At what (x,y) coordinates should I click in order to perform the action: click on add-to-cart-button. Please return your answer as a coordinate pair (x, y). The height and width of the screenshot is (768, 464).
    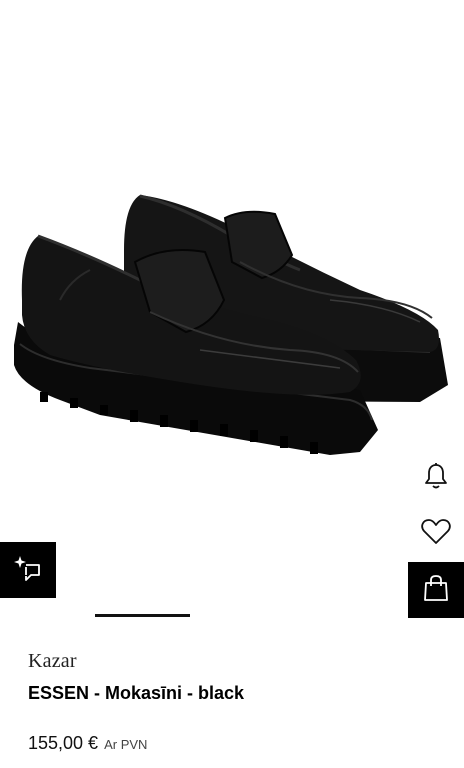
    Looking at the image, I should click on (436, 590).